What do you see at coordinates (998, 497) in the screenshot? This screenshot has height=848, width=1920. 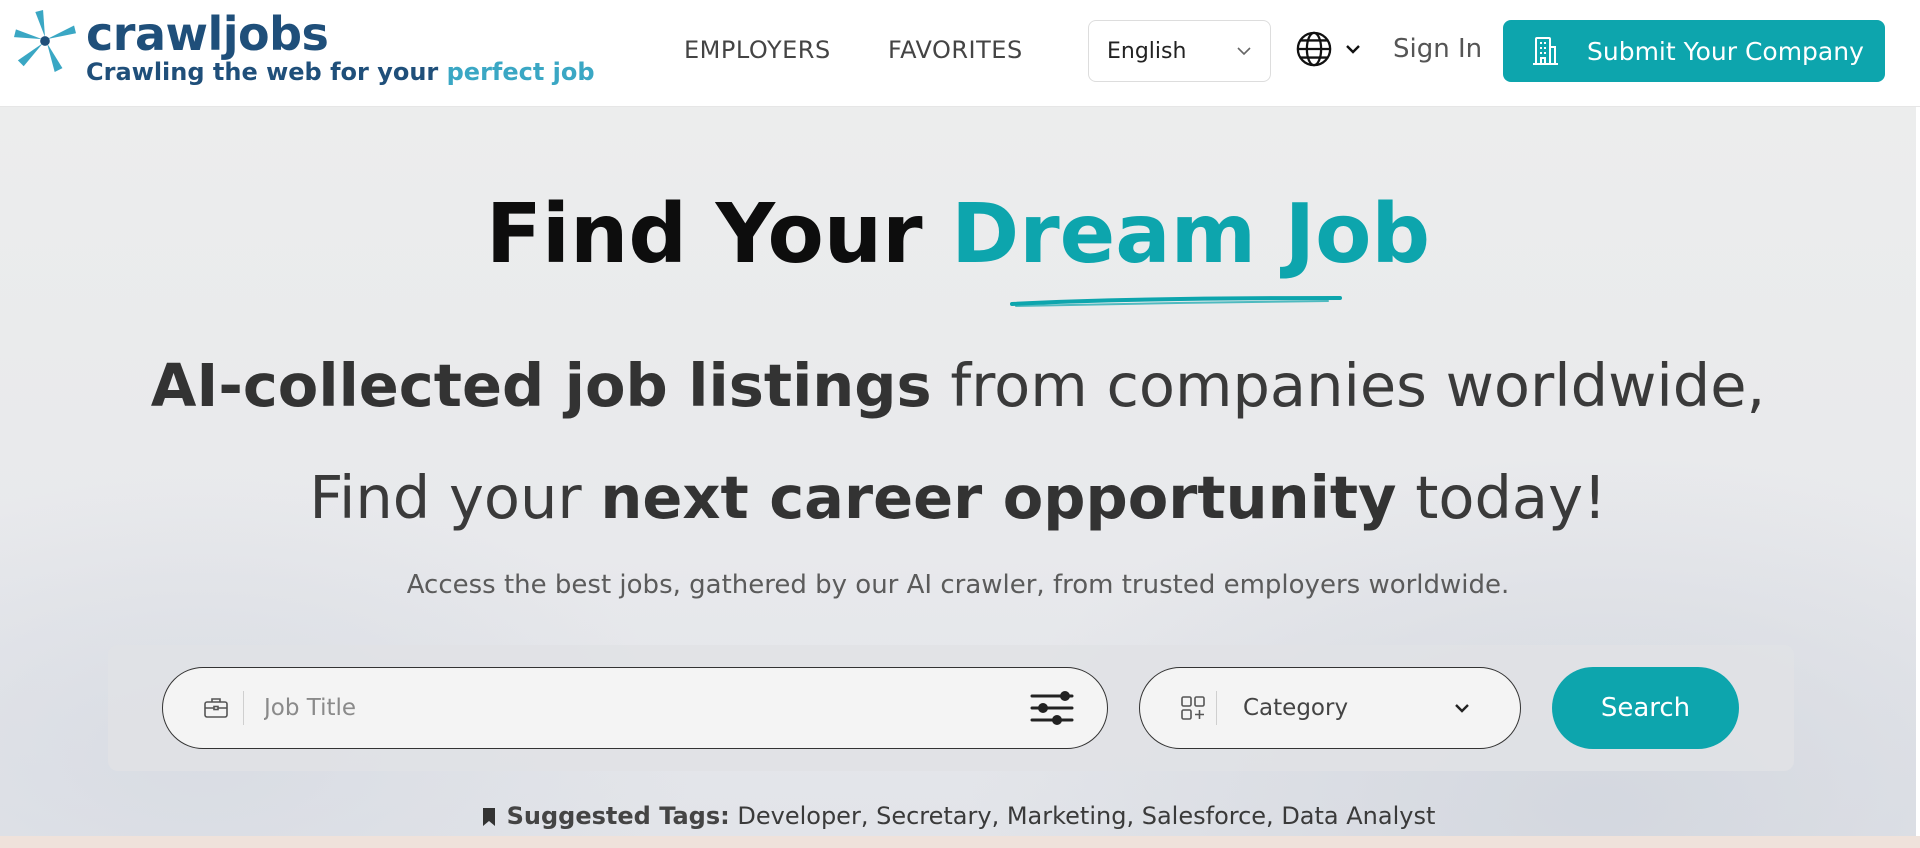 I see `subtitle-line-2-bold: next career opportunity` at bounding box center [998, 497].